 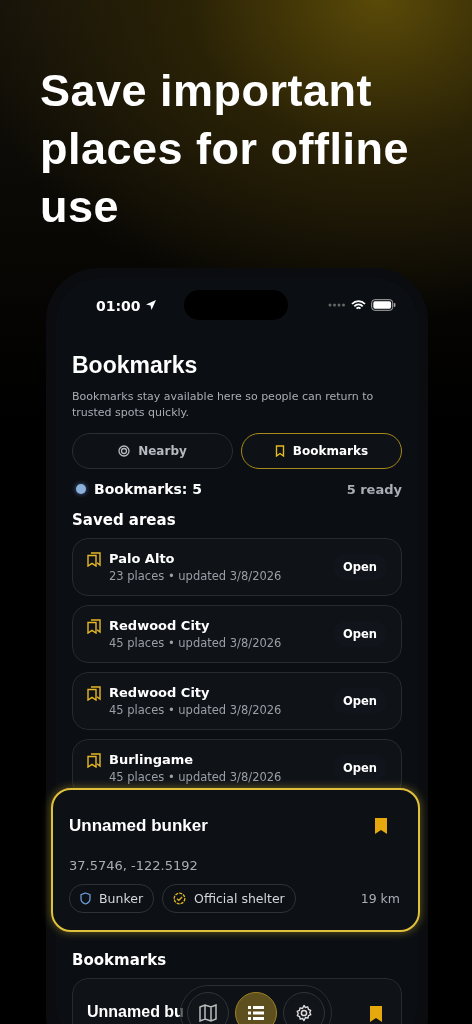 I want to click on wifi-icon, so click(x=358, y=305).